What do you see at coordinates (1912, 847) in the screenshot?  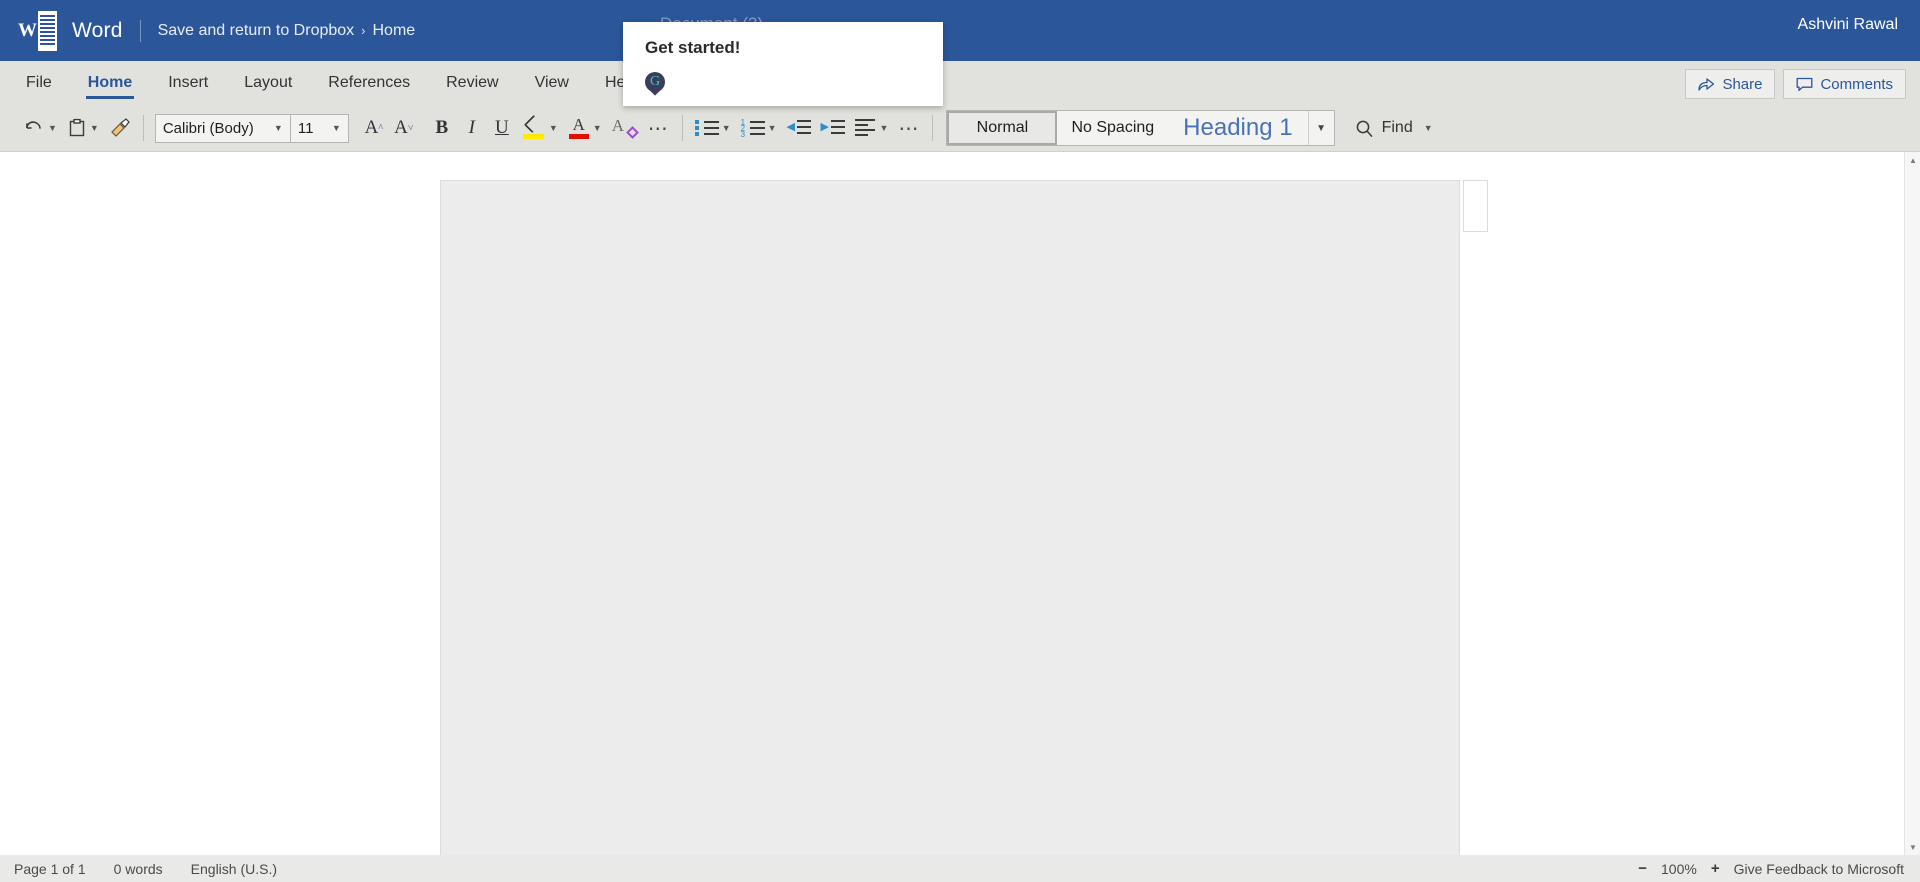 I see `scroll-down-icon: ▼` at bounding box center [1912, 847].